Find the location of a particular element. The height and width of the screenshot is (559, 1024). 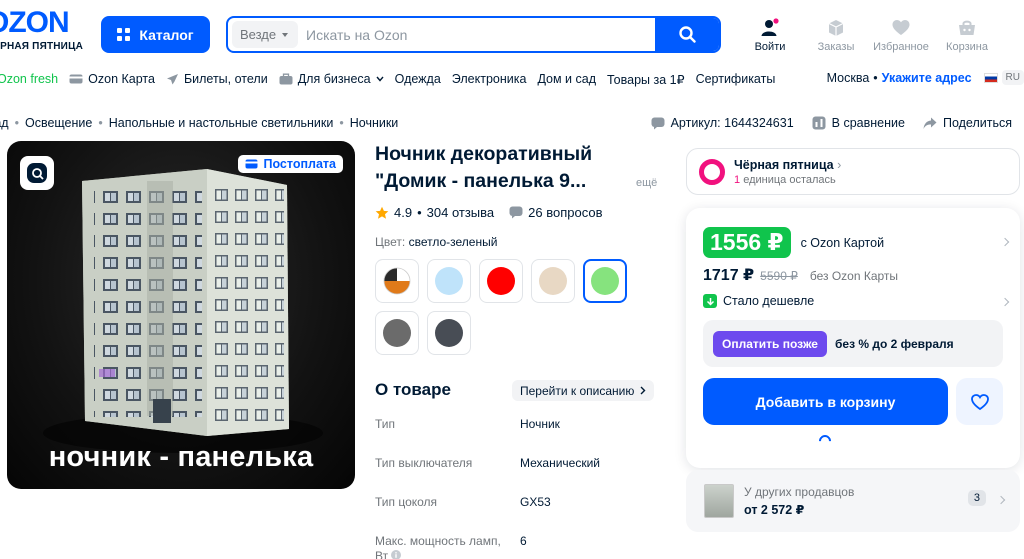

image-search-button is located at coordinates (37, 173).